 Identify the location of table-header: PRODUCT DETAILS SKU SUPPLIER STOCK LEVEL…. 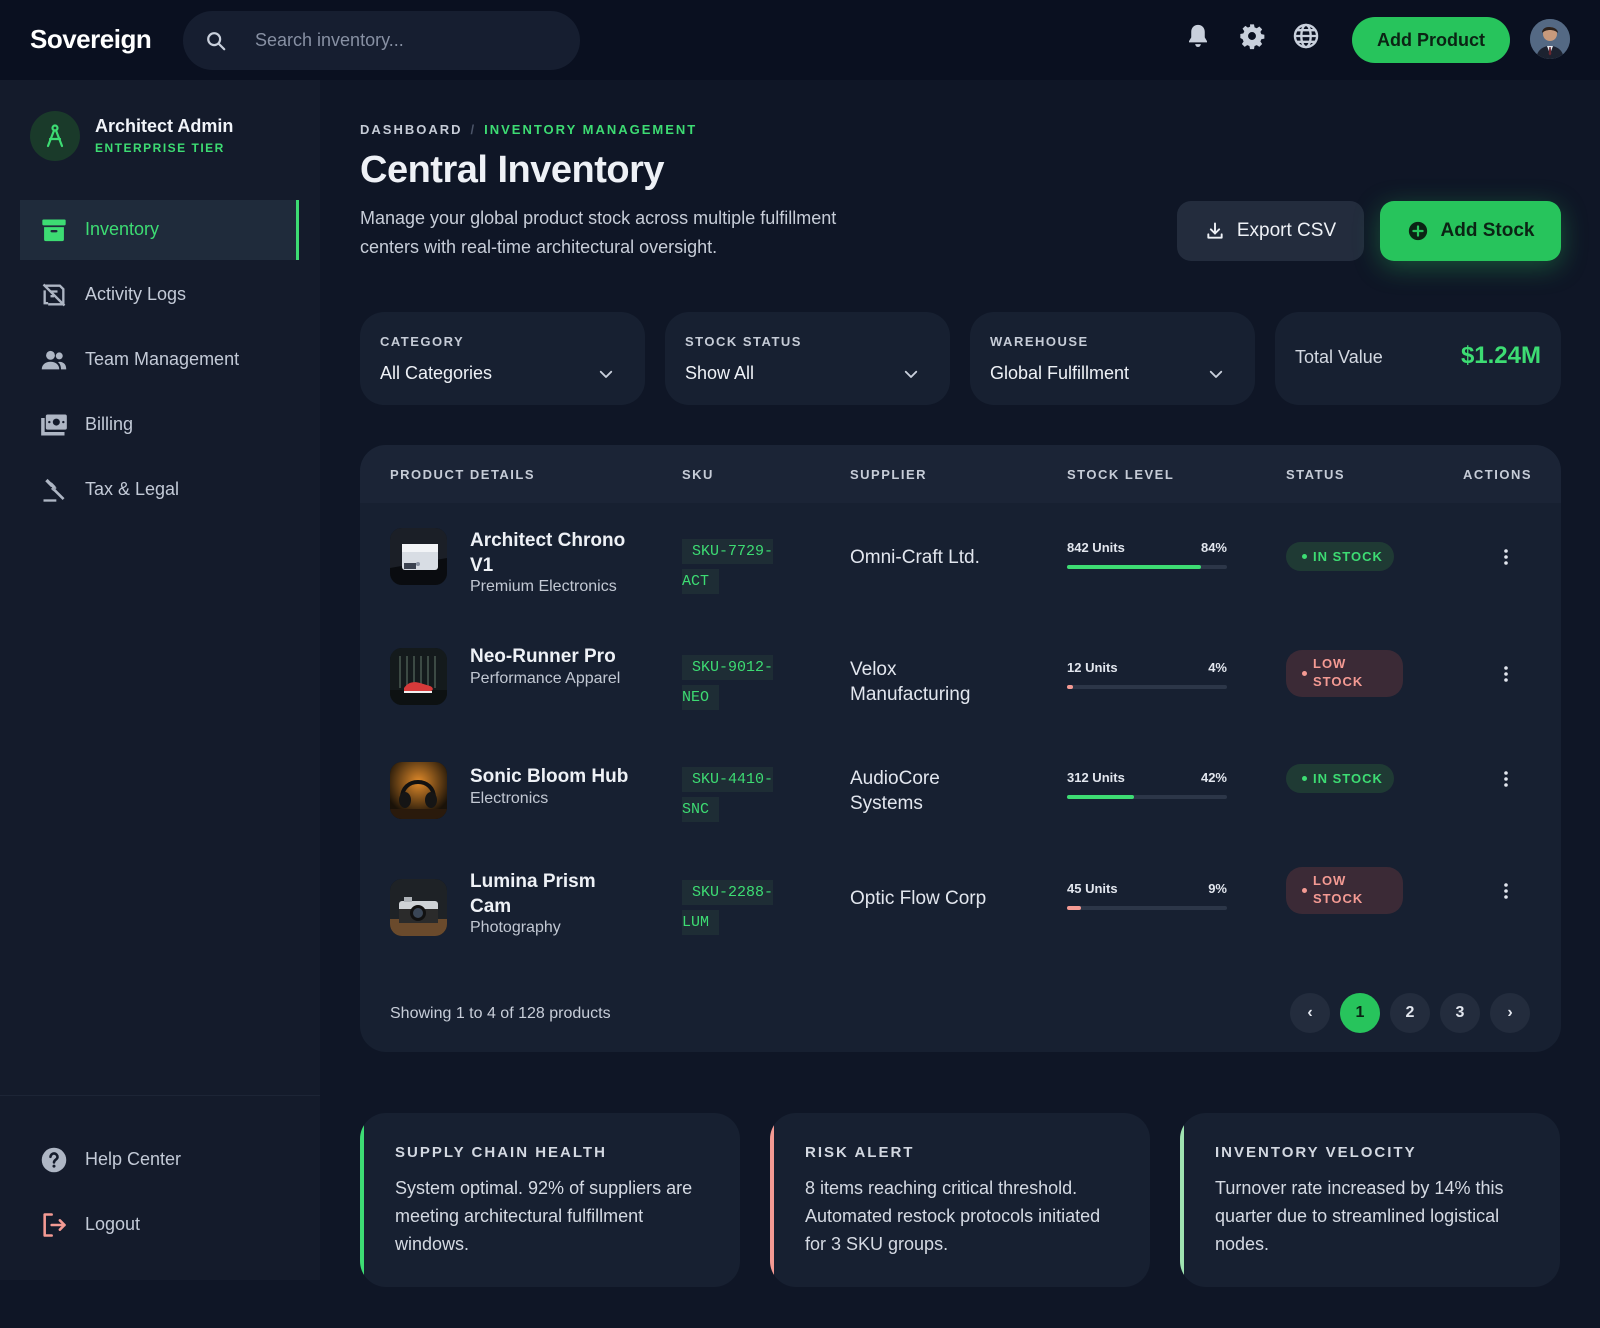
(960, 474).